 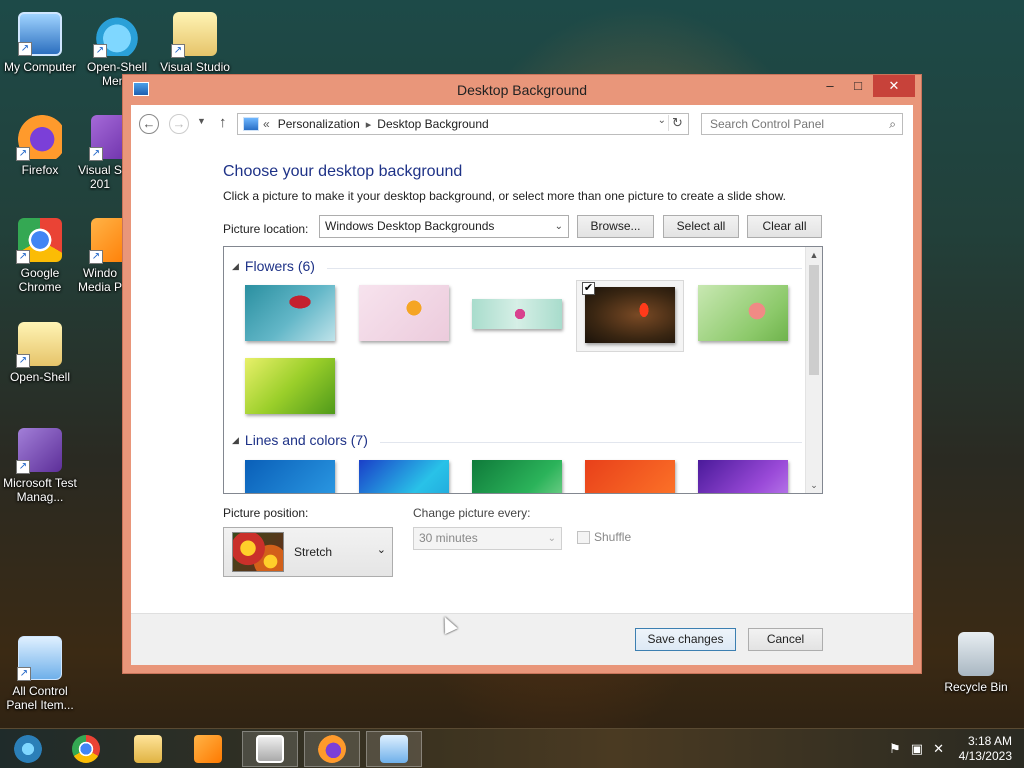 What do you see at coordinates (787, 124) in the screenshot?
I see `search-input` at bounding box center [787, 124].